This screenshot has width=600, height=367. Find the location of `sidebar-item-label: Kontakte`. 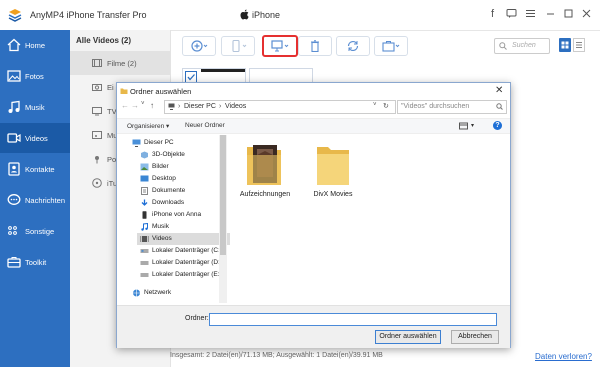

sidebar-item-label: Kontakte is located at coordinates (40, 169).